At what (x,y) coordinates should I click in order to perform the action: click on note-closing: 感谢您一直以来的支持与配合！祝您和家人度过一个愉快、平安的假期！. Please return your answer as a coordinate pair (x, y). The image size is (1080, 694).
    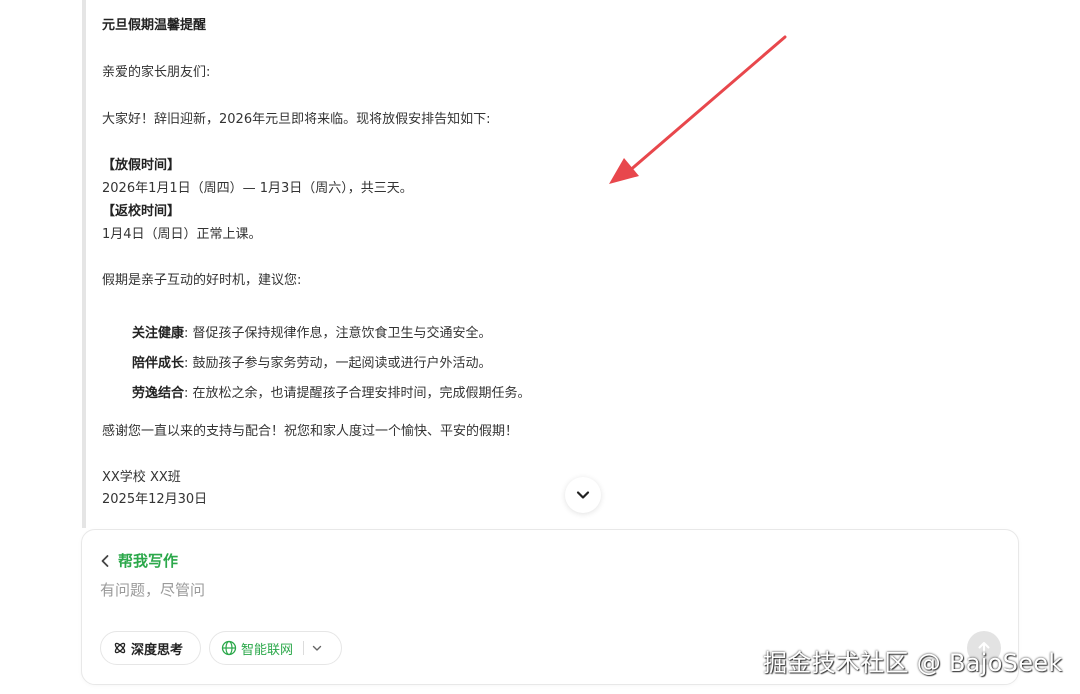
    Looking at the image, I should click on (310, 431).